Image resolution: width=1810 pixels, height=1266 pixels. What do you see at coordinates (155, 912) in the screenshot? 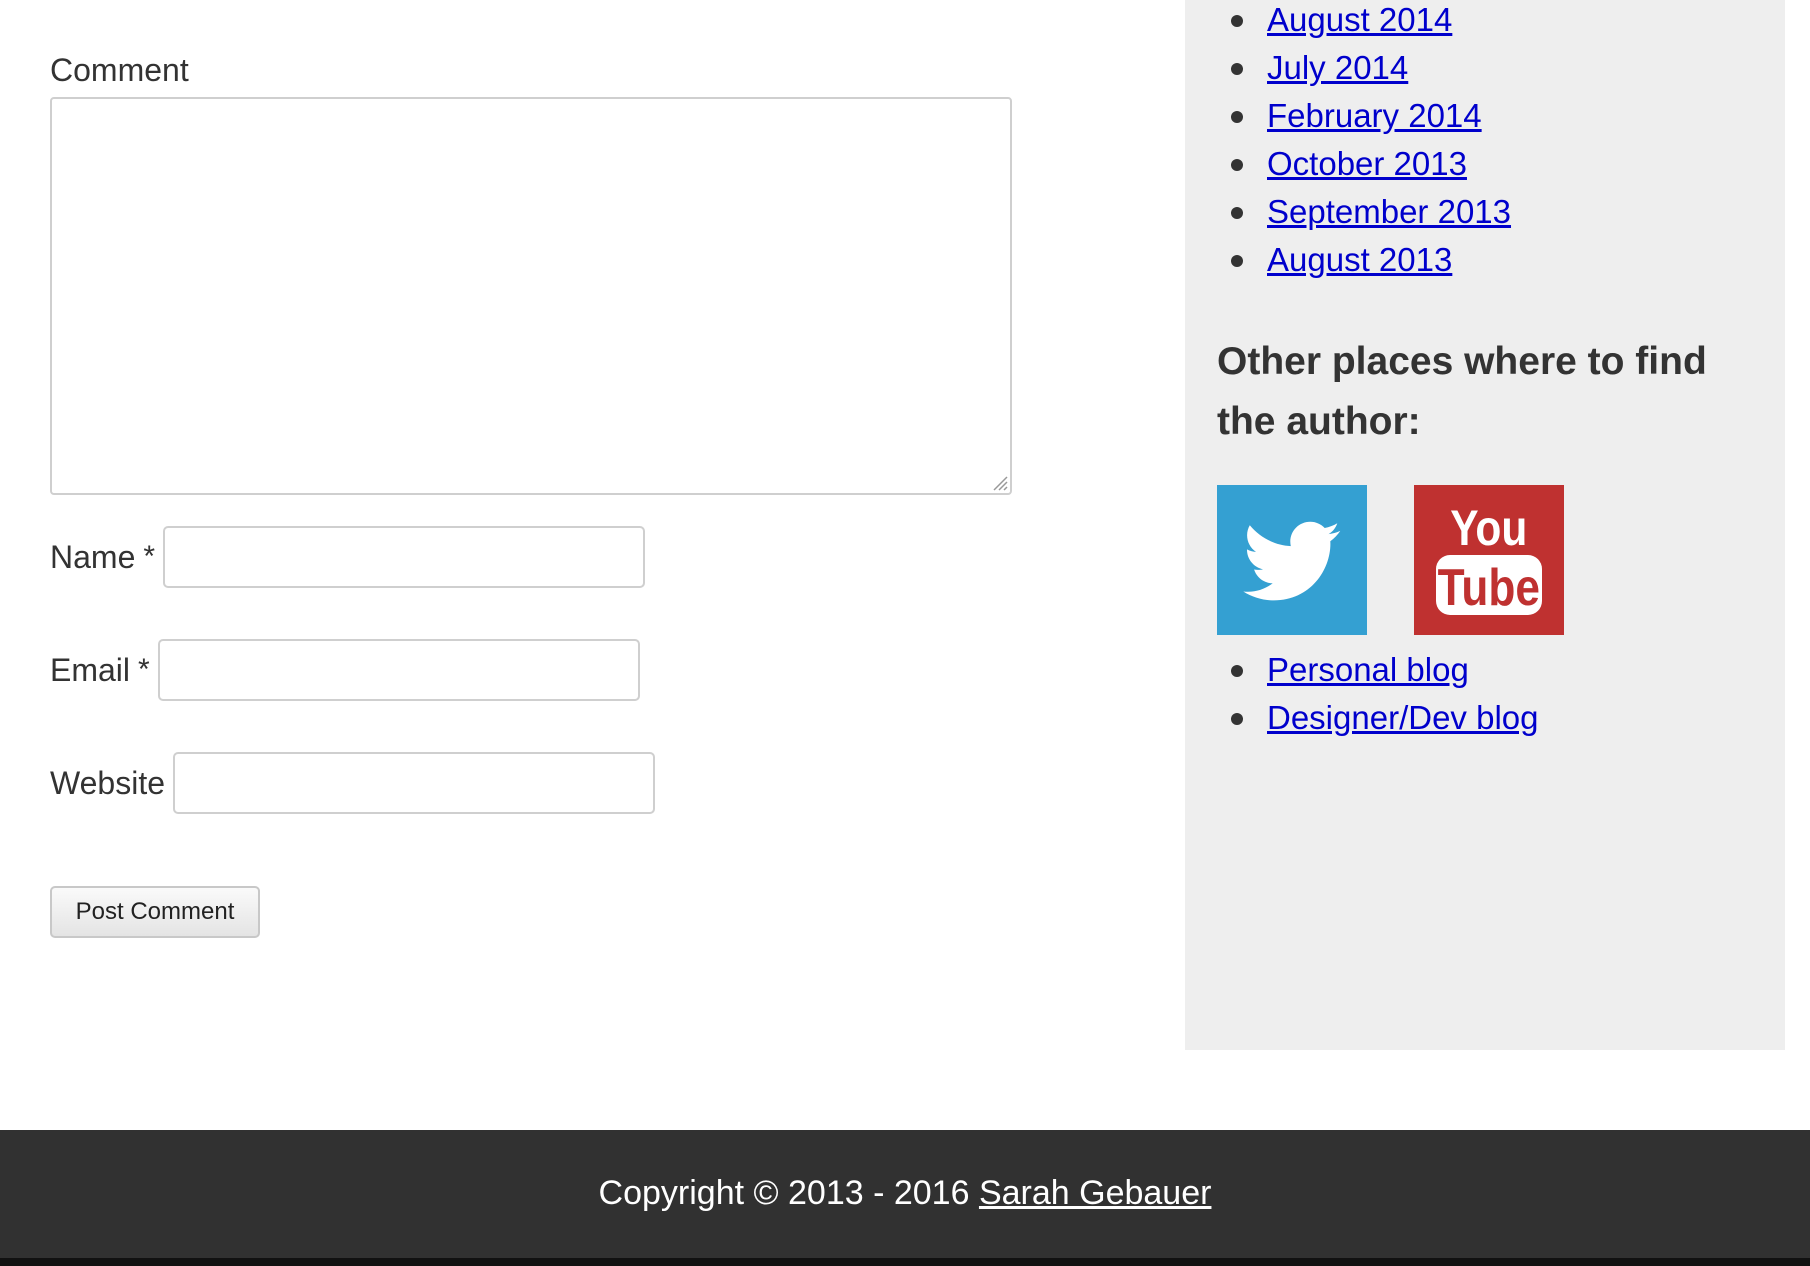
I see `post-comment-button: Post Comment` at bounding box center [155, 912].